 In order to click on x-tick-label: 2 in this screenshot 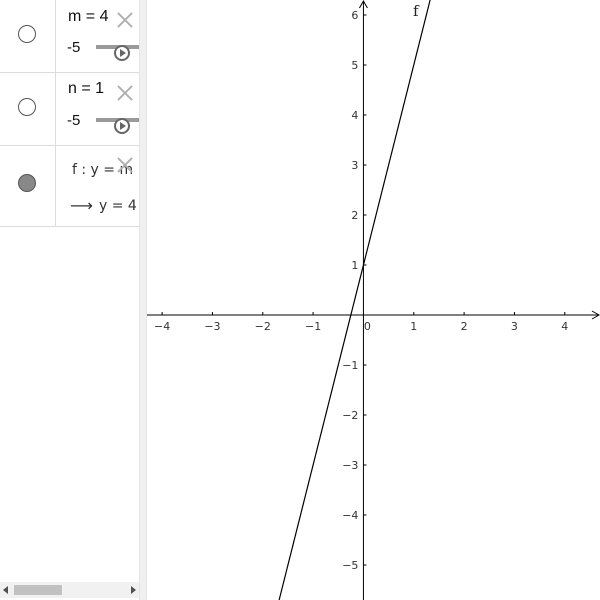, I will do `click(464, 326)`.